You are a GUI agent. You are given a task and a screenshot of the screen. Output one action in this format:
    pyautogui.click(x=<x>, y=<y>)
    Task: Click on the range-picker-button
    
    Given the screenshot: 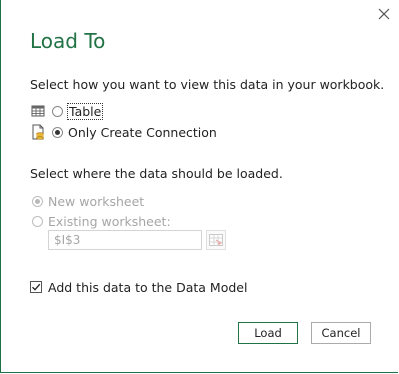 What is the action you would take?
    pyautogui.click(x=216, y=240)
    